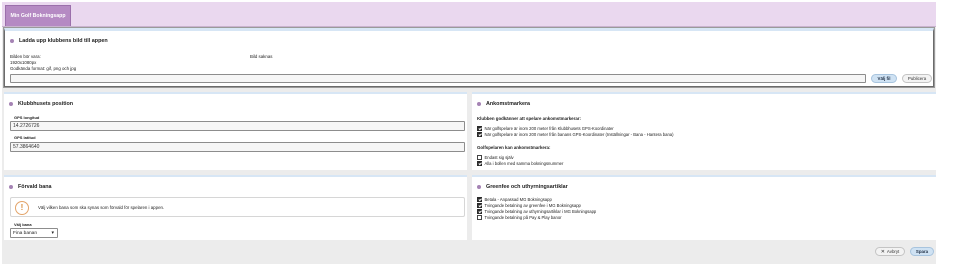  I want to click on course-select: Fina banan ▾, so click(34, 233).